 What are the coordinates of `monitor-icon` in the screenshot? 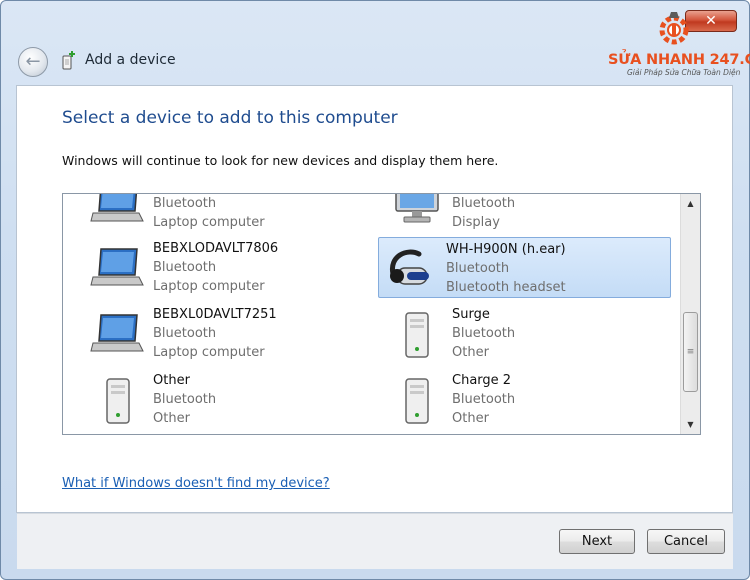 It's located at (417, 208).